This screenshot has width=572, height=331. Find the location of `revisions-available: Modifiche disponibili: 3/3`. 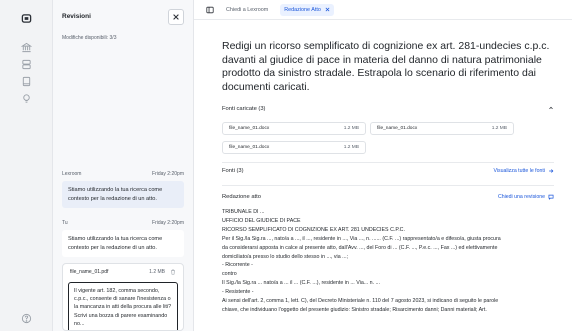

revisions-available: Modifiche disponibili: 3/3 is located at coordinates (89, 38).